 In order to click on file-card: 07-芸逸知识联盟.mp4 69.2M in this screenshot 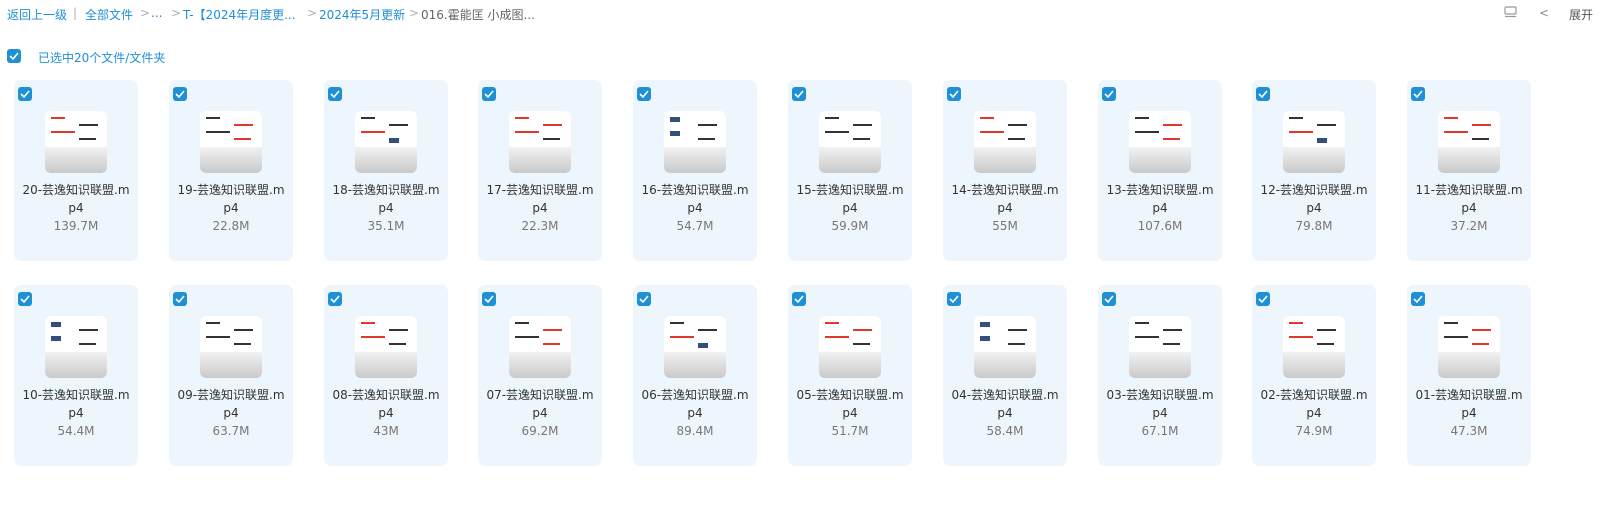, I will do `click(540, 375)`.